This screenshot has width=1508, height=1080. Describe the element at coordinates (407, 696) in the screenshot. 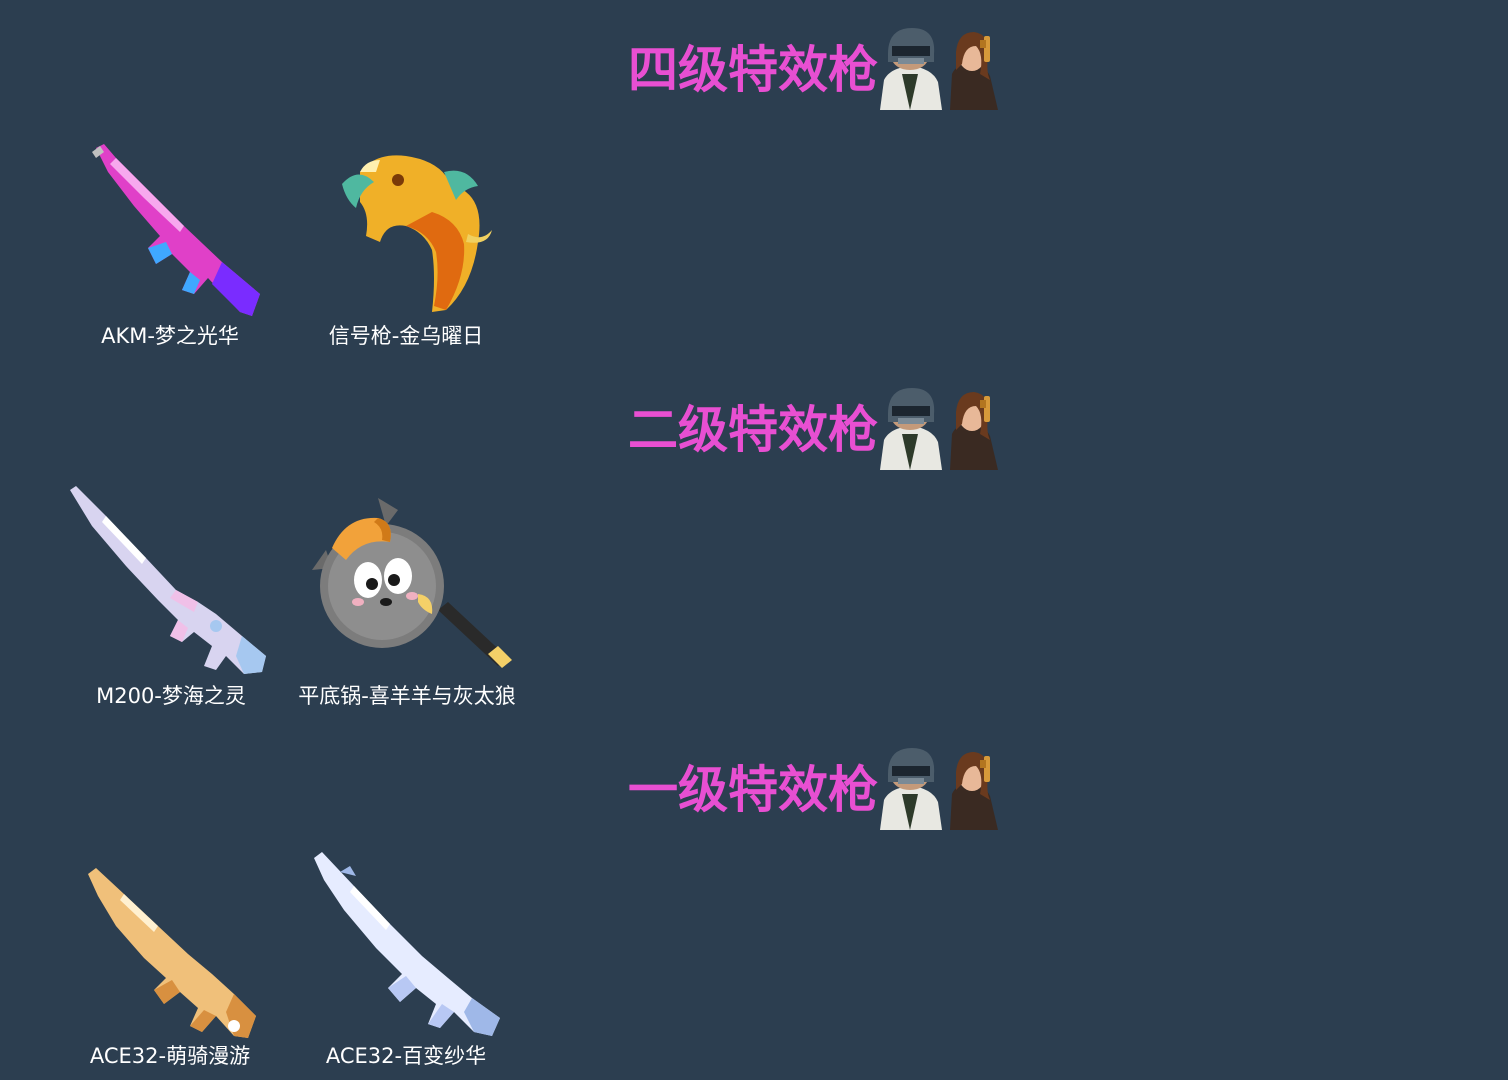

I see `skin-name-label: 平底锅-喜羊羊与灰太狼` at that location.